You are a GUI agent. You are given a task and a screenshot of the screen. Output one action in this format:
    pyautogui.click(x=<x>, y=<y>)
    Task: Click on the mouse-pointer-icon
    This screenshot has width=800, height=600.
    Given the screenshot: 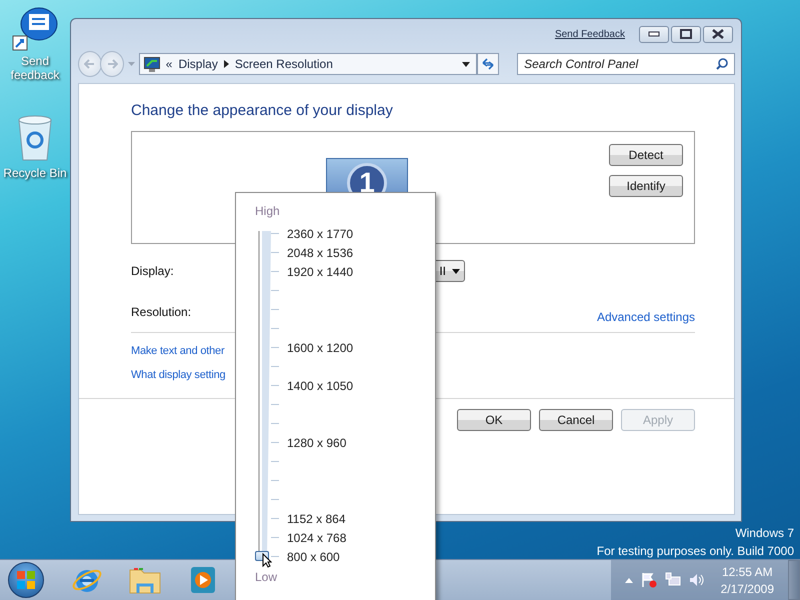 What is the action you would take?
    pyautogui.click(x=267, y=560)
    